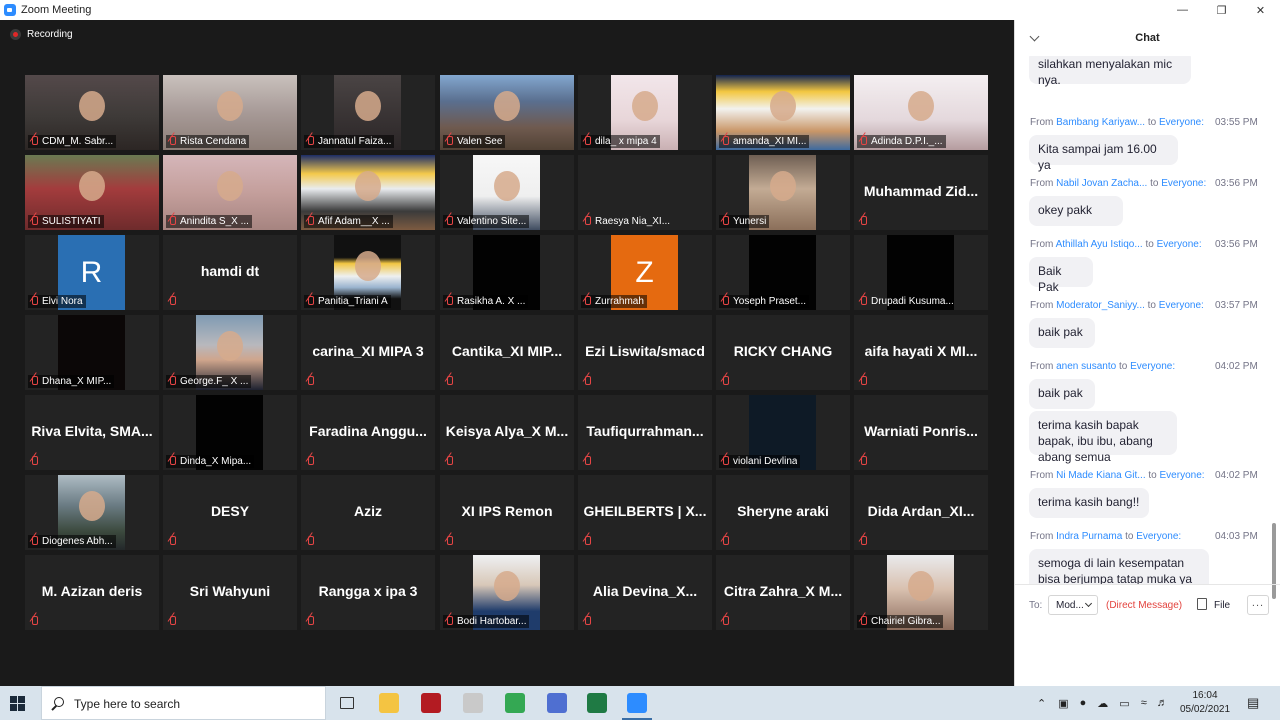  Describe the element at coordinates (557, 703) in the screenshot. I see `taskbar-snip-button` at that location.